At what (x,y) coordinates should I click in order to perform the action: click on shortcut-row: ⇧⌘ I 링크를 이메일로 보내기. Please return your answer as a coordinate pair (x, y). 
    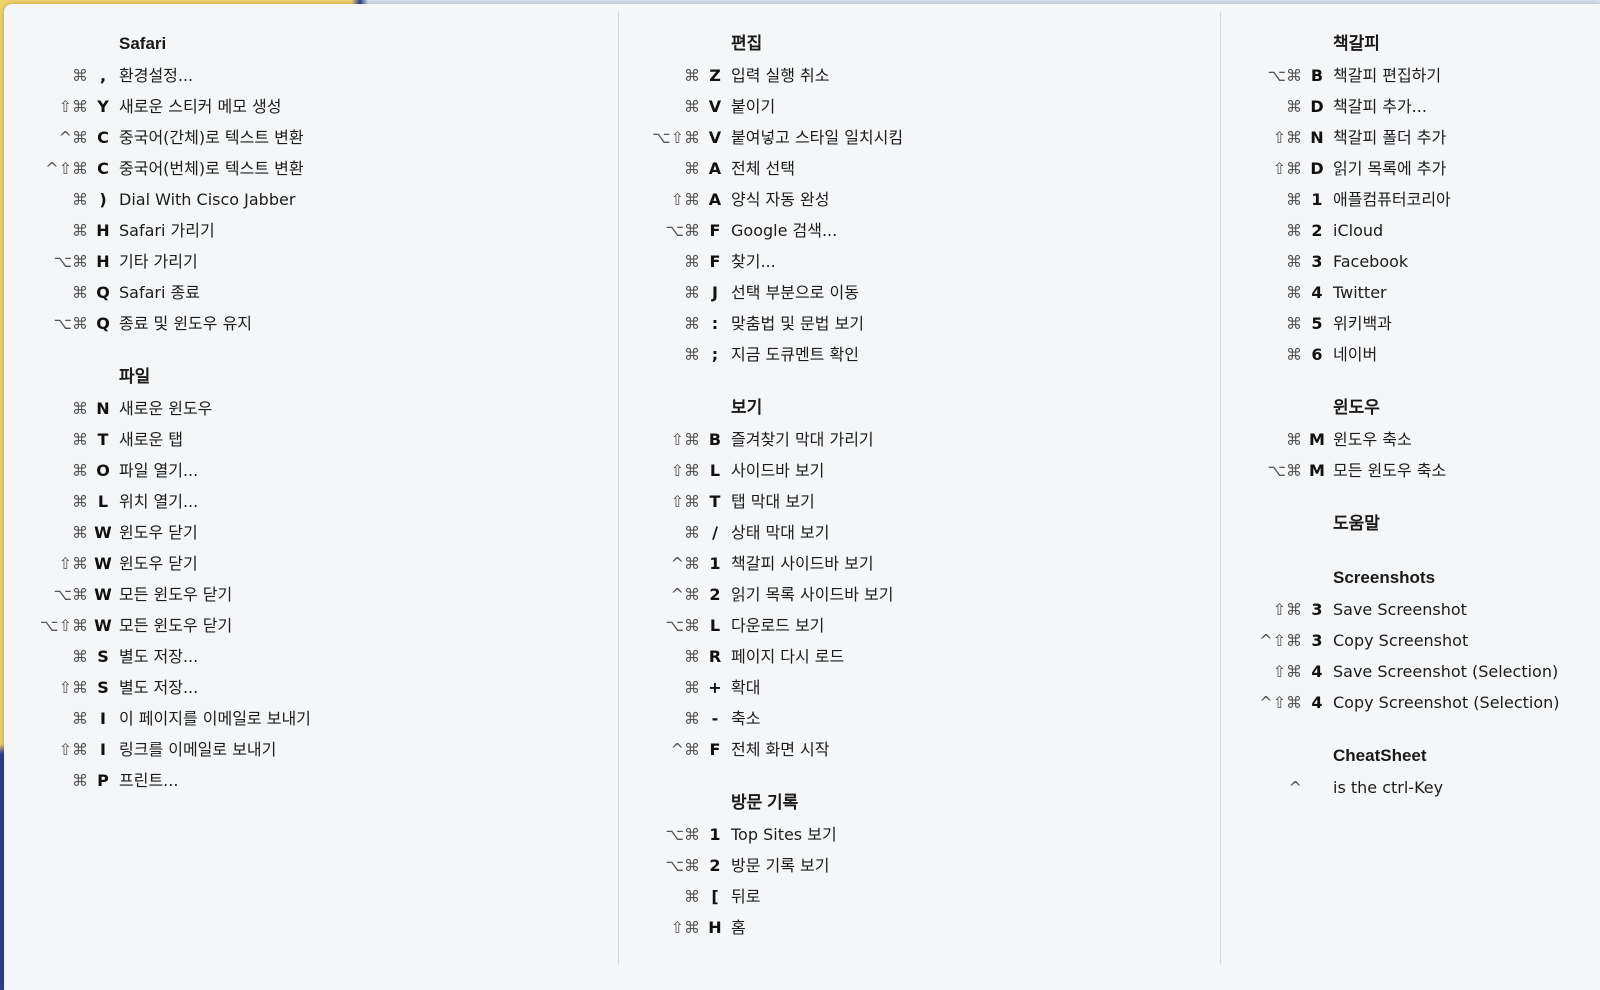
    Looking at the image, I should click on (309, 749).